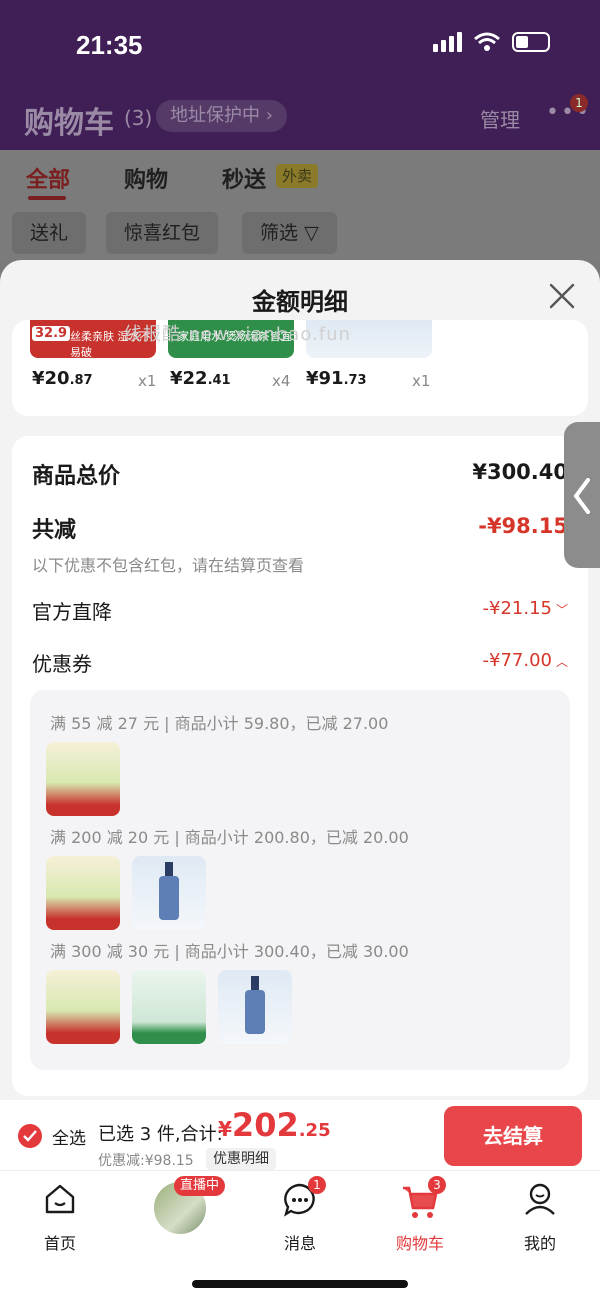  I want to click on checkout-button: 去结算, so click(513, 1136).